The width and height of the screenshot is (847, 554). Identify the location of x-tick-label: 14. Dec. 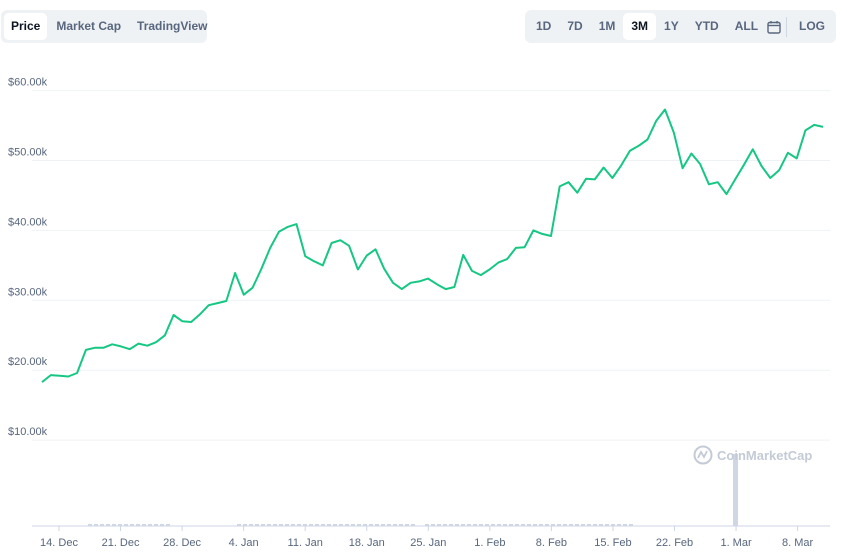
(59, 543).